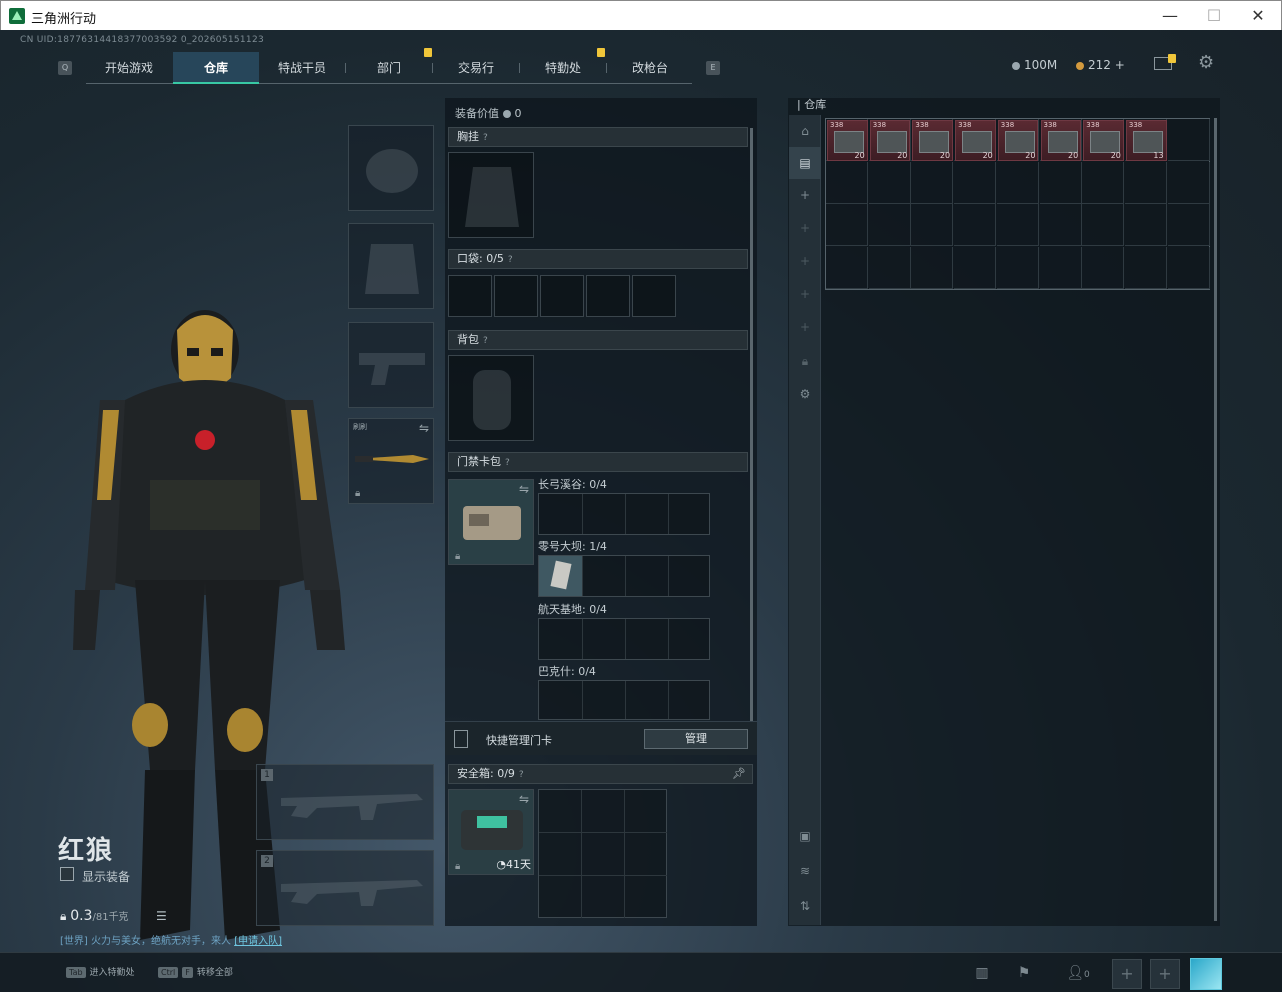 Image resolution: width=1282 pixels, height=992 pixels. I want to click on player-avatar, so click(1206, 974).